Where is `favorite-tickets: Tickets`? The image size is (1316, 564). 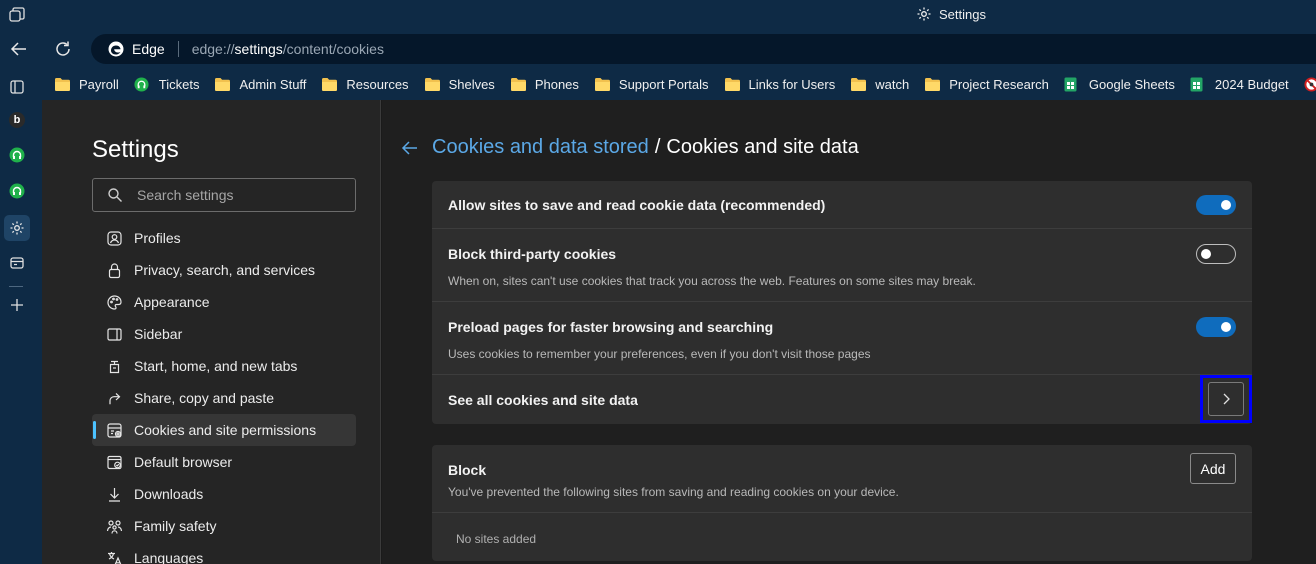 favorite-tickets: Tickets is located at coordinates (167, 84).